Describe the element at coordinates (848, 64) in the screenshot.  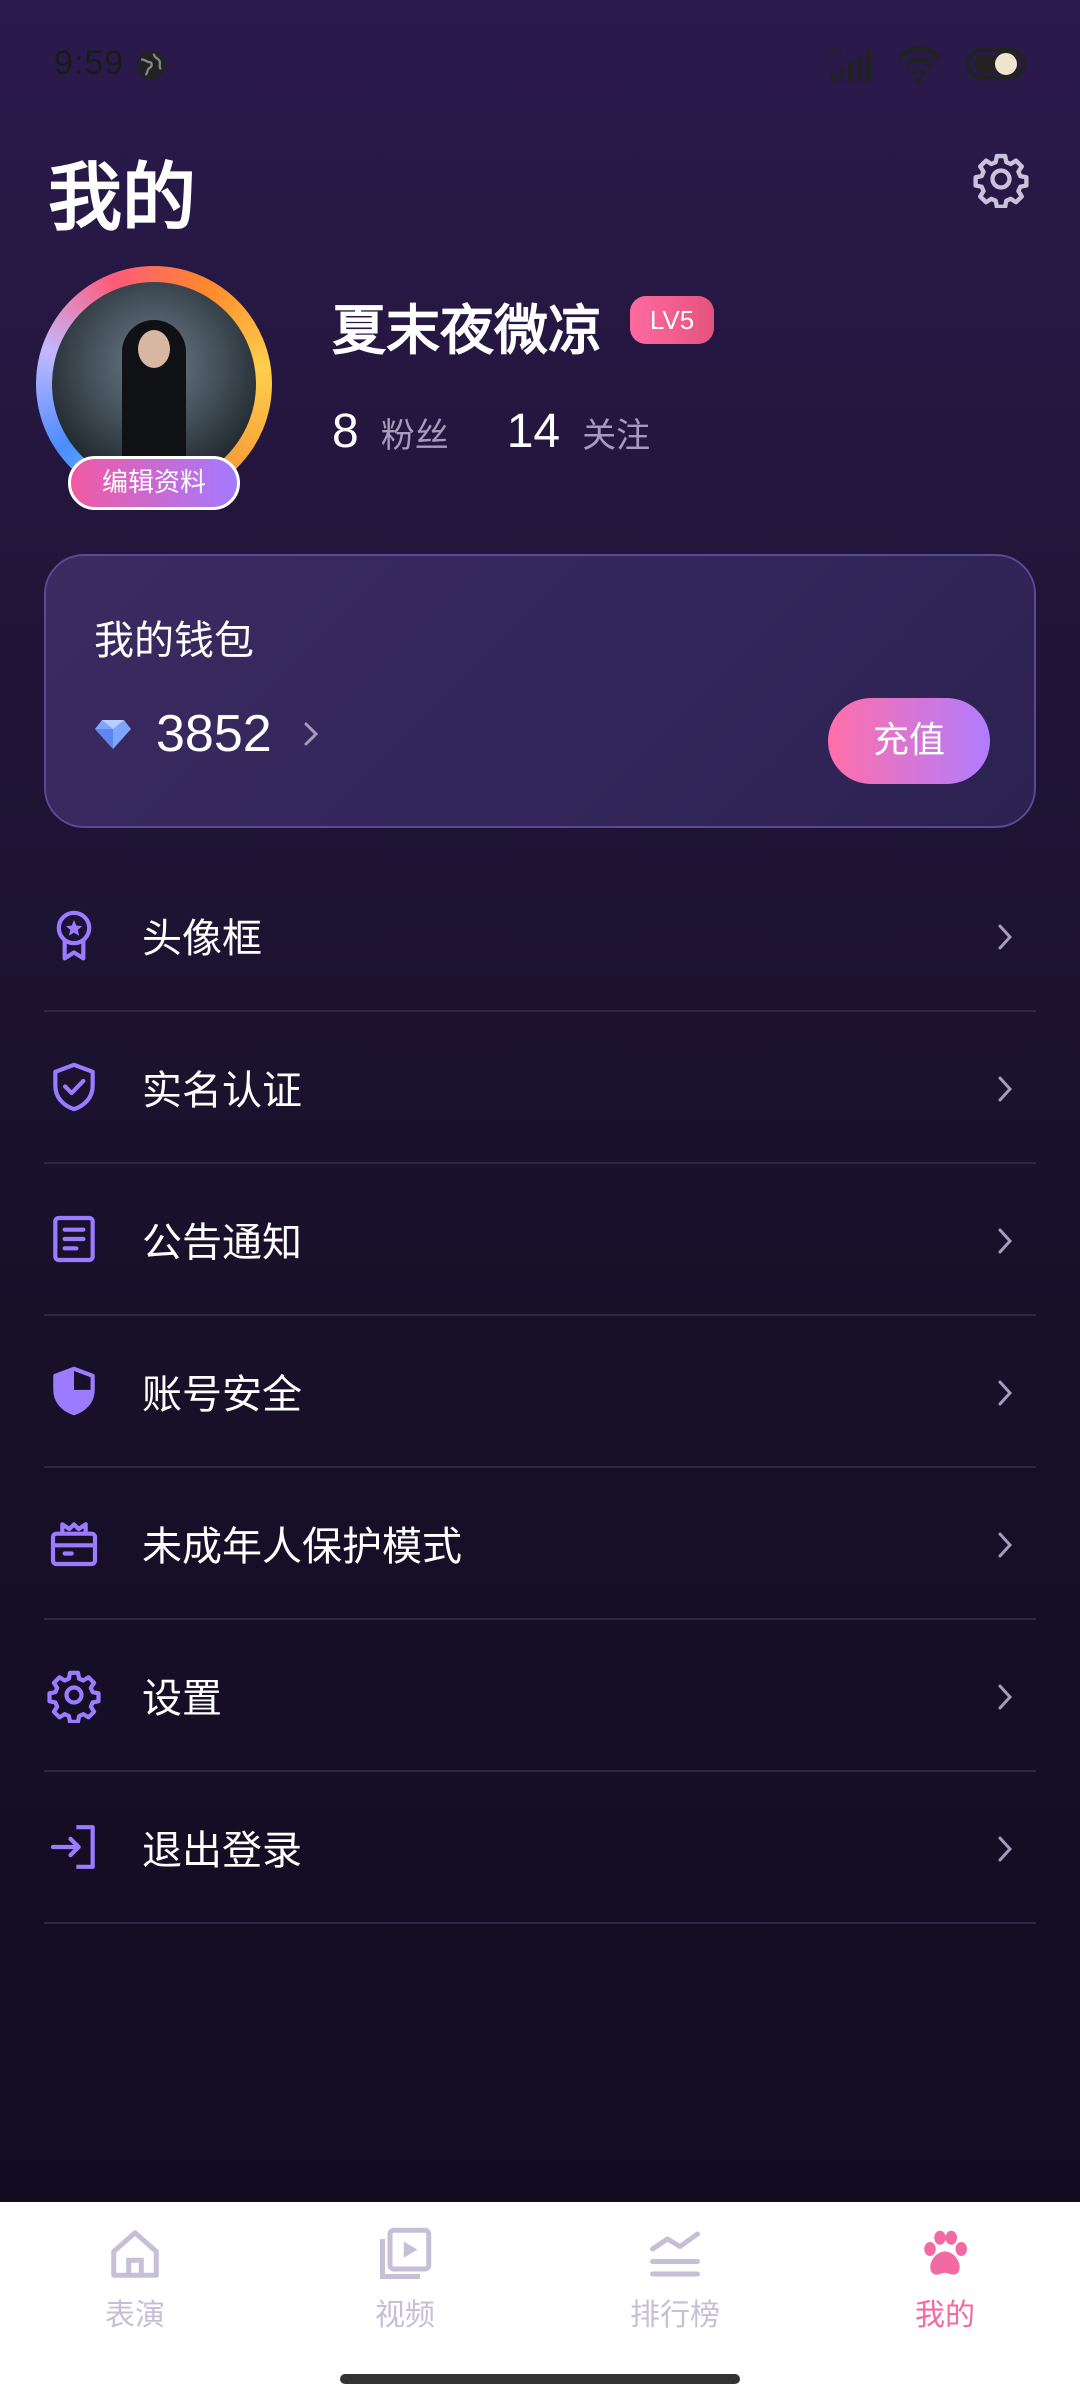
I see `hd-signal-icon: HD` at that location.